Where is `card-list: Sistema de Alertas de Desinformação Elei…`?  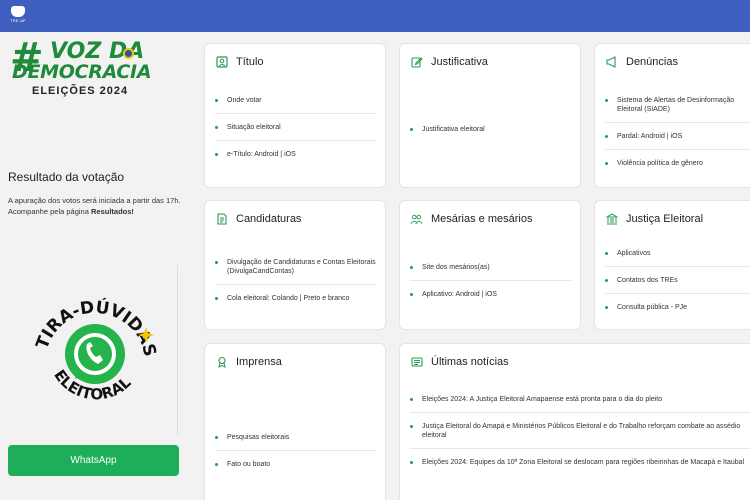
card-list: Sistema de Alertas de Desinformação Elei… is located at coordinates (677, 140).